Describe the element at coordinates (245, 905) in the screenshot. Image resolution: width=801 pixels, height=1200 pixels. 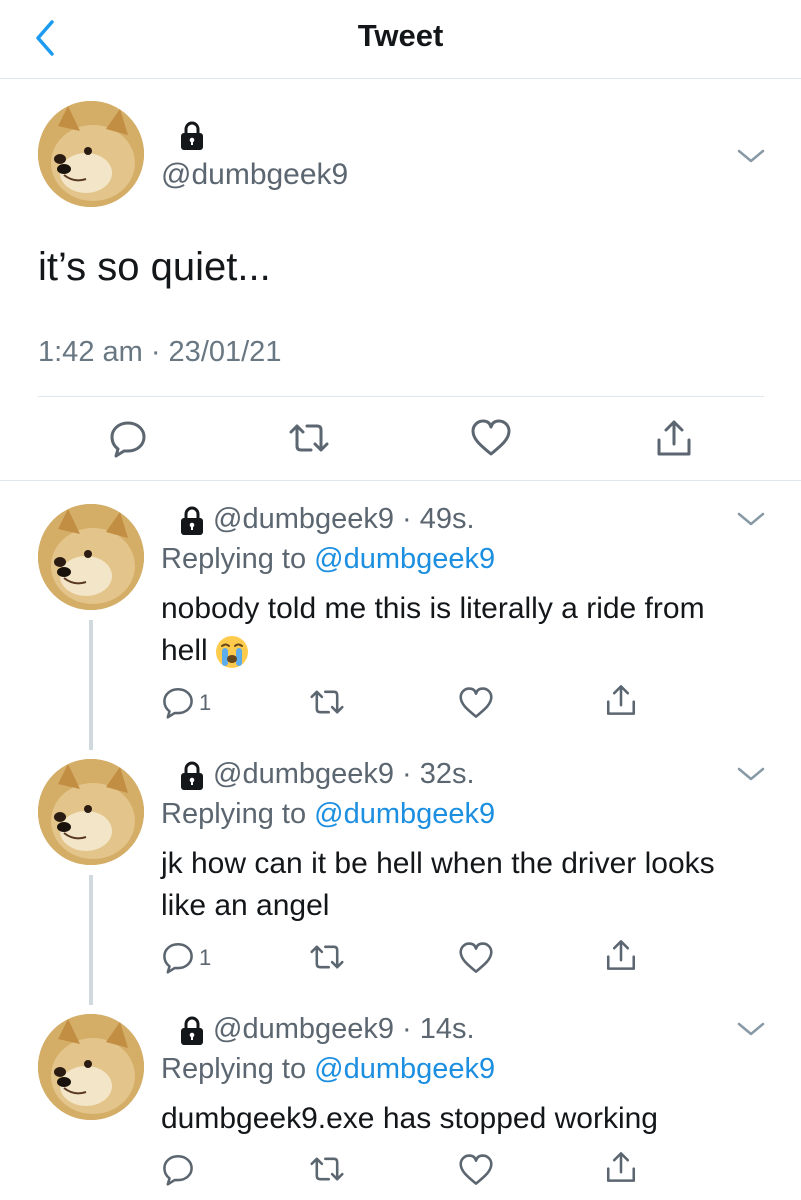
I see `tweet-text-line: like an angel` at that location.